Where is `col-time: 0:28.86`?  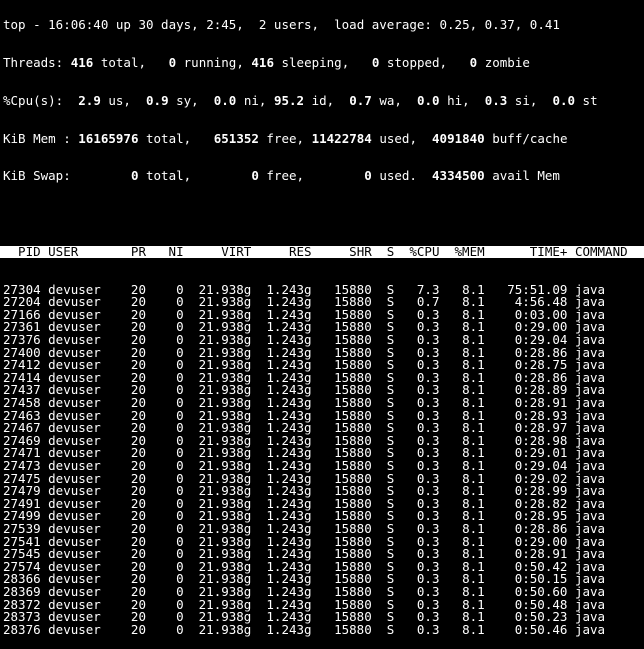 col-time: 0:28.86 is located at coordinates (541, 528).